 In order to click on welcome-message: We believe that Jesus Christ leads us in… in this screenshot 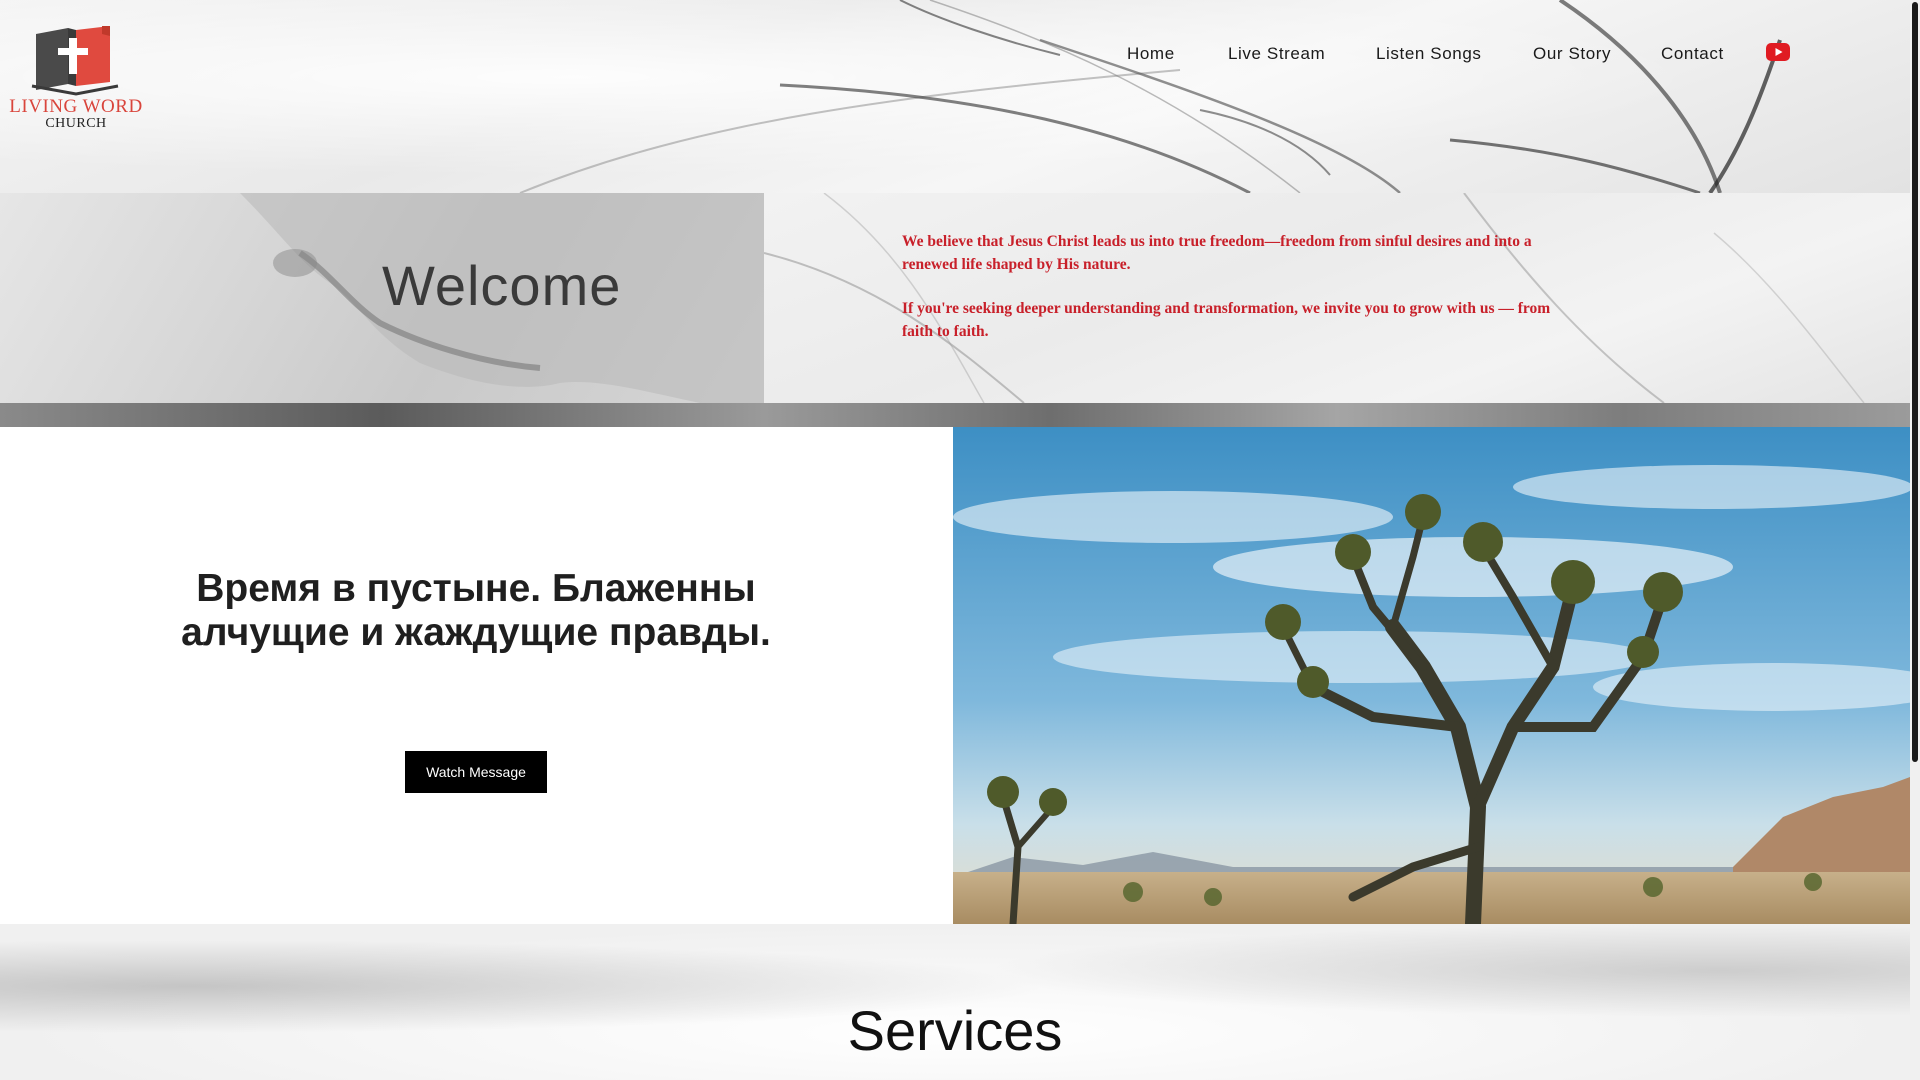, I will do `click(1227, 287)`.